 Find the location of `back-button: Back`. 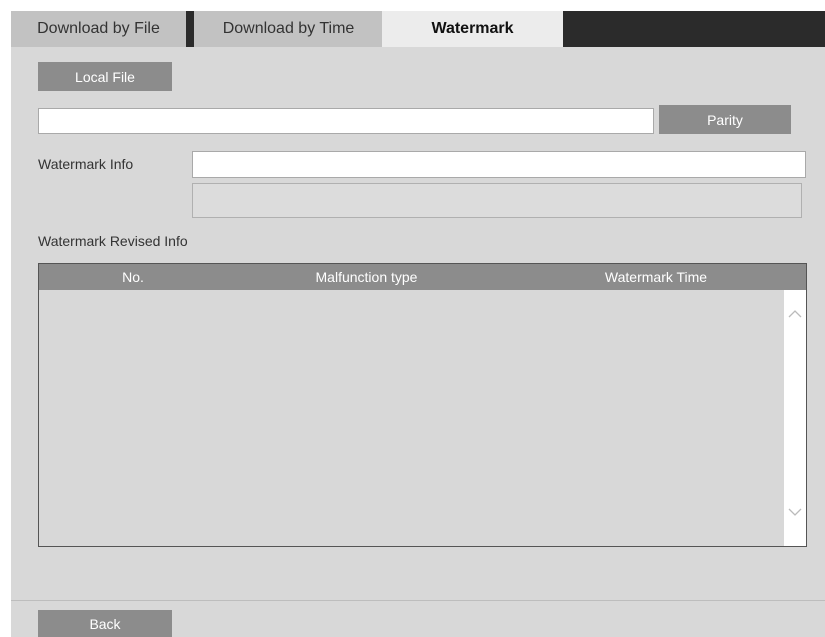

back-button: Back is located at coordinates (105, 623).